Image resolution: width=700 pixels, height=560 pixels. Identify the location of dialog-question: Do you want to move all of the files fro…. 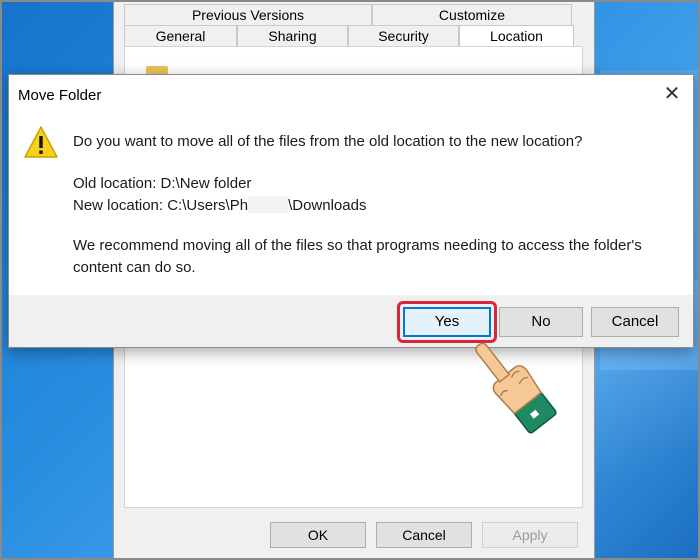
(328, 141).